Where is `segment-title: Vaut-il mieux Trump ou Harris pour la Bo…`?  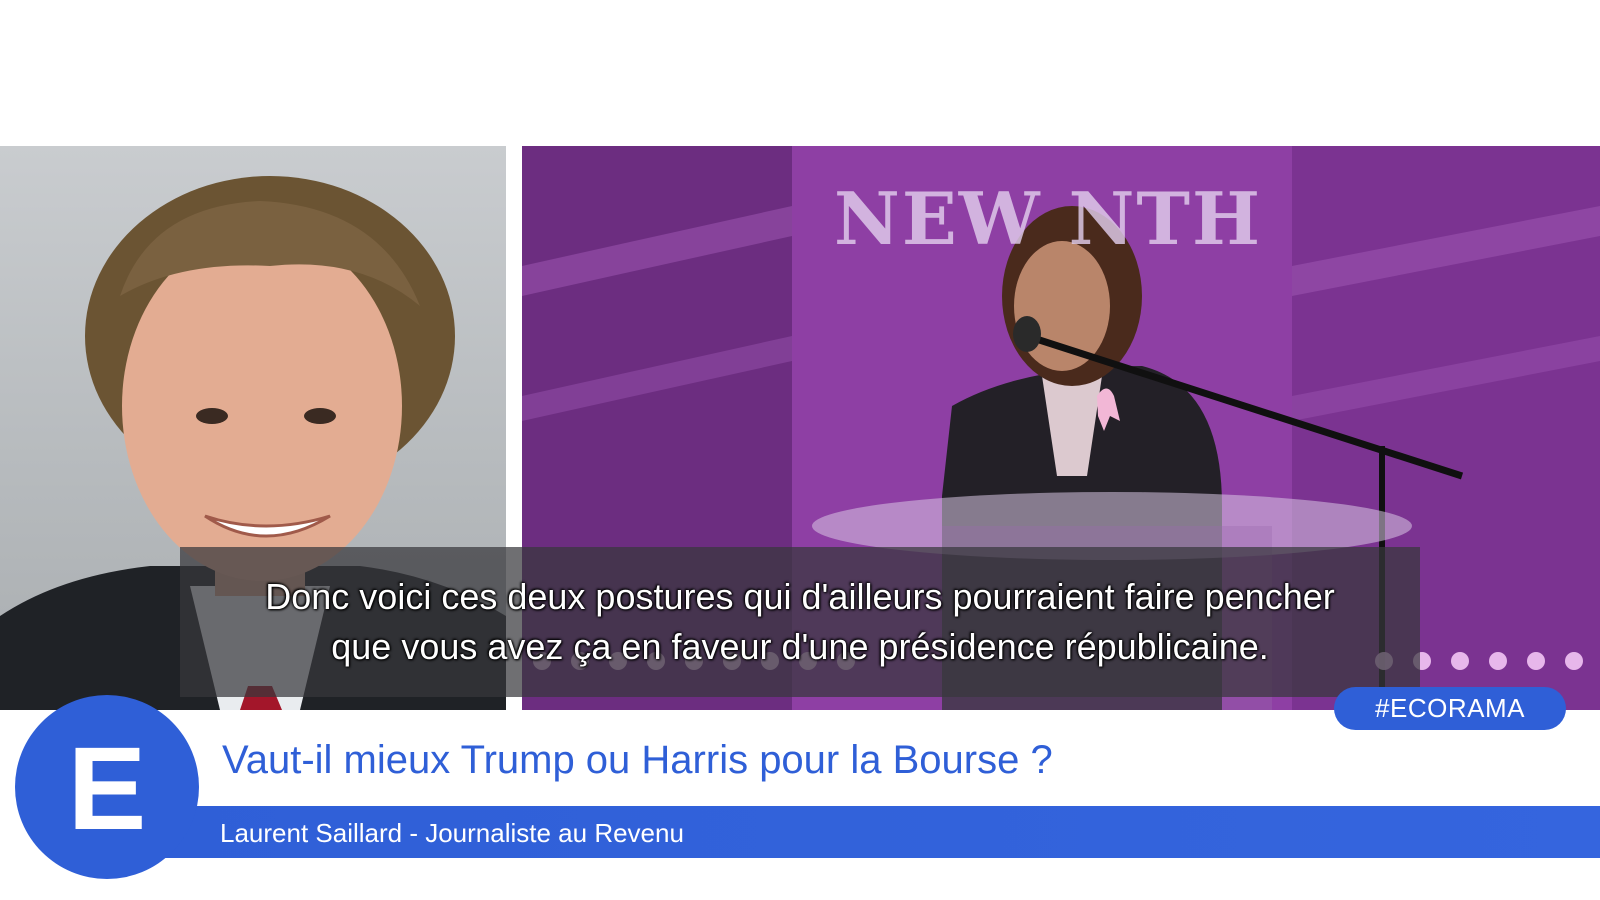
segment-title: Vaut-il mieux Trump ou Harris pour la Bo… is located at coordinates (637, 760).